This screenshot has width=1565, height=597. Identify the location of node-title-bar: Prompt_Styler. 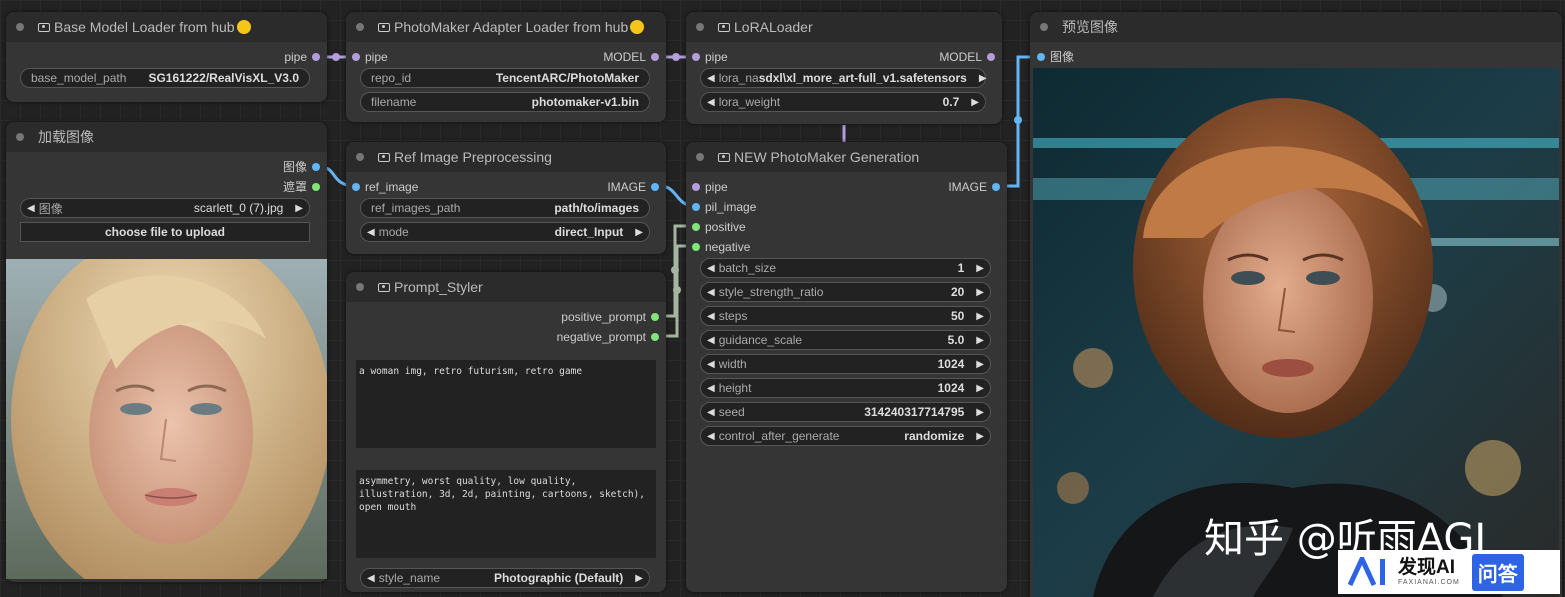
(506, 287).